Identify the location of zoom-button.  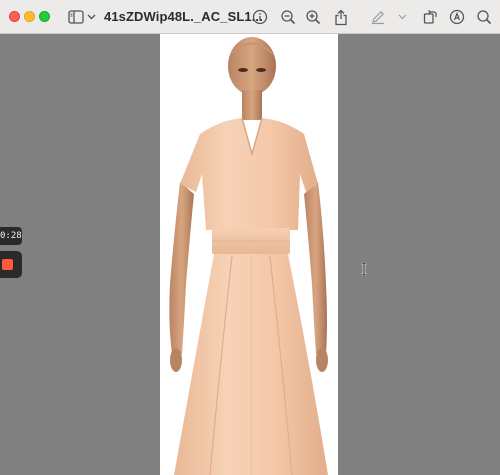
(44, 16).